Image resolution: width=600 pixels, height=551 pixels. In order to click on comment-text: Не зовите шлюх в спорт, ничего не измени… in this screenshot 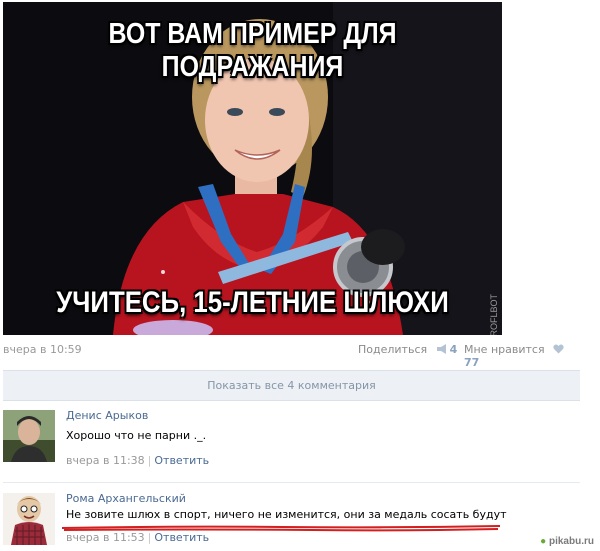, I will do `click(286, 514)`.